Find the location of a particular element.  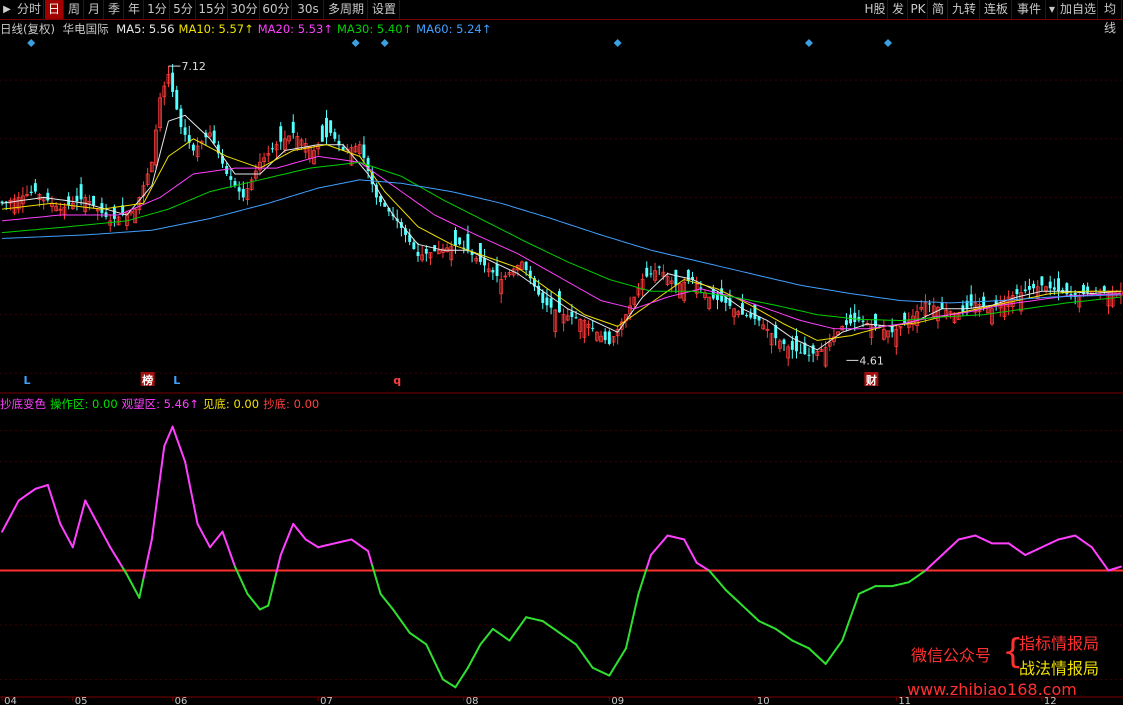

x-tick-label-5: 09 is located at coordinates (617, 700).